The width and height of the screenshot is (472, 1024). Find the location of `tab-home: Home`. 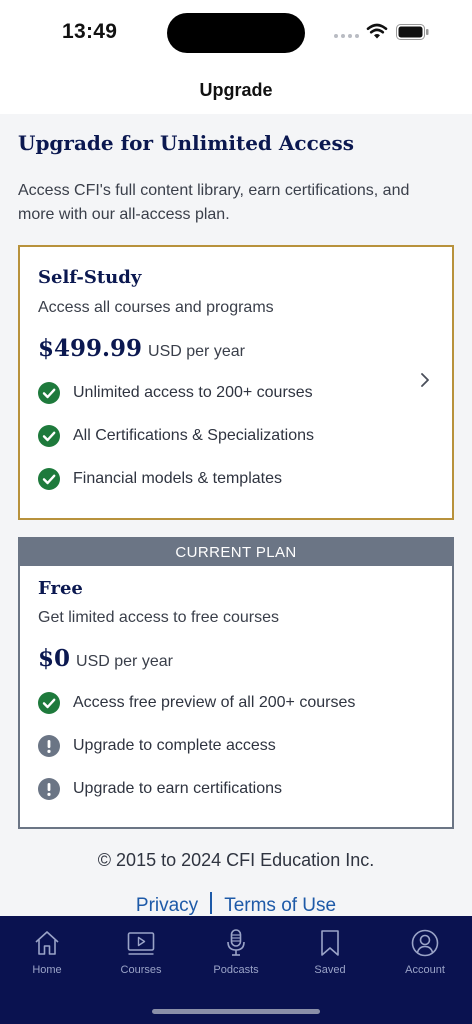

tab-home: Home is located at coordinates (47, 952).